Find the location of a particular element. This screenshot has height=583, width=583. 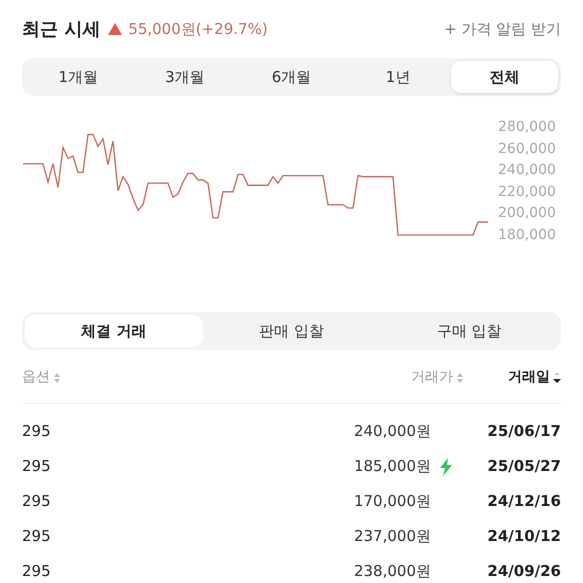

trade-tab: 판매 입찰 is located at coordinates (291, 331).